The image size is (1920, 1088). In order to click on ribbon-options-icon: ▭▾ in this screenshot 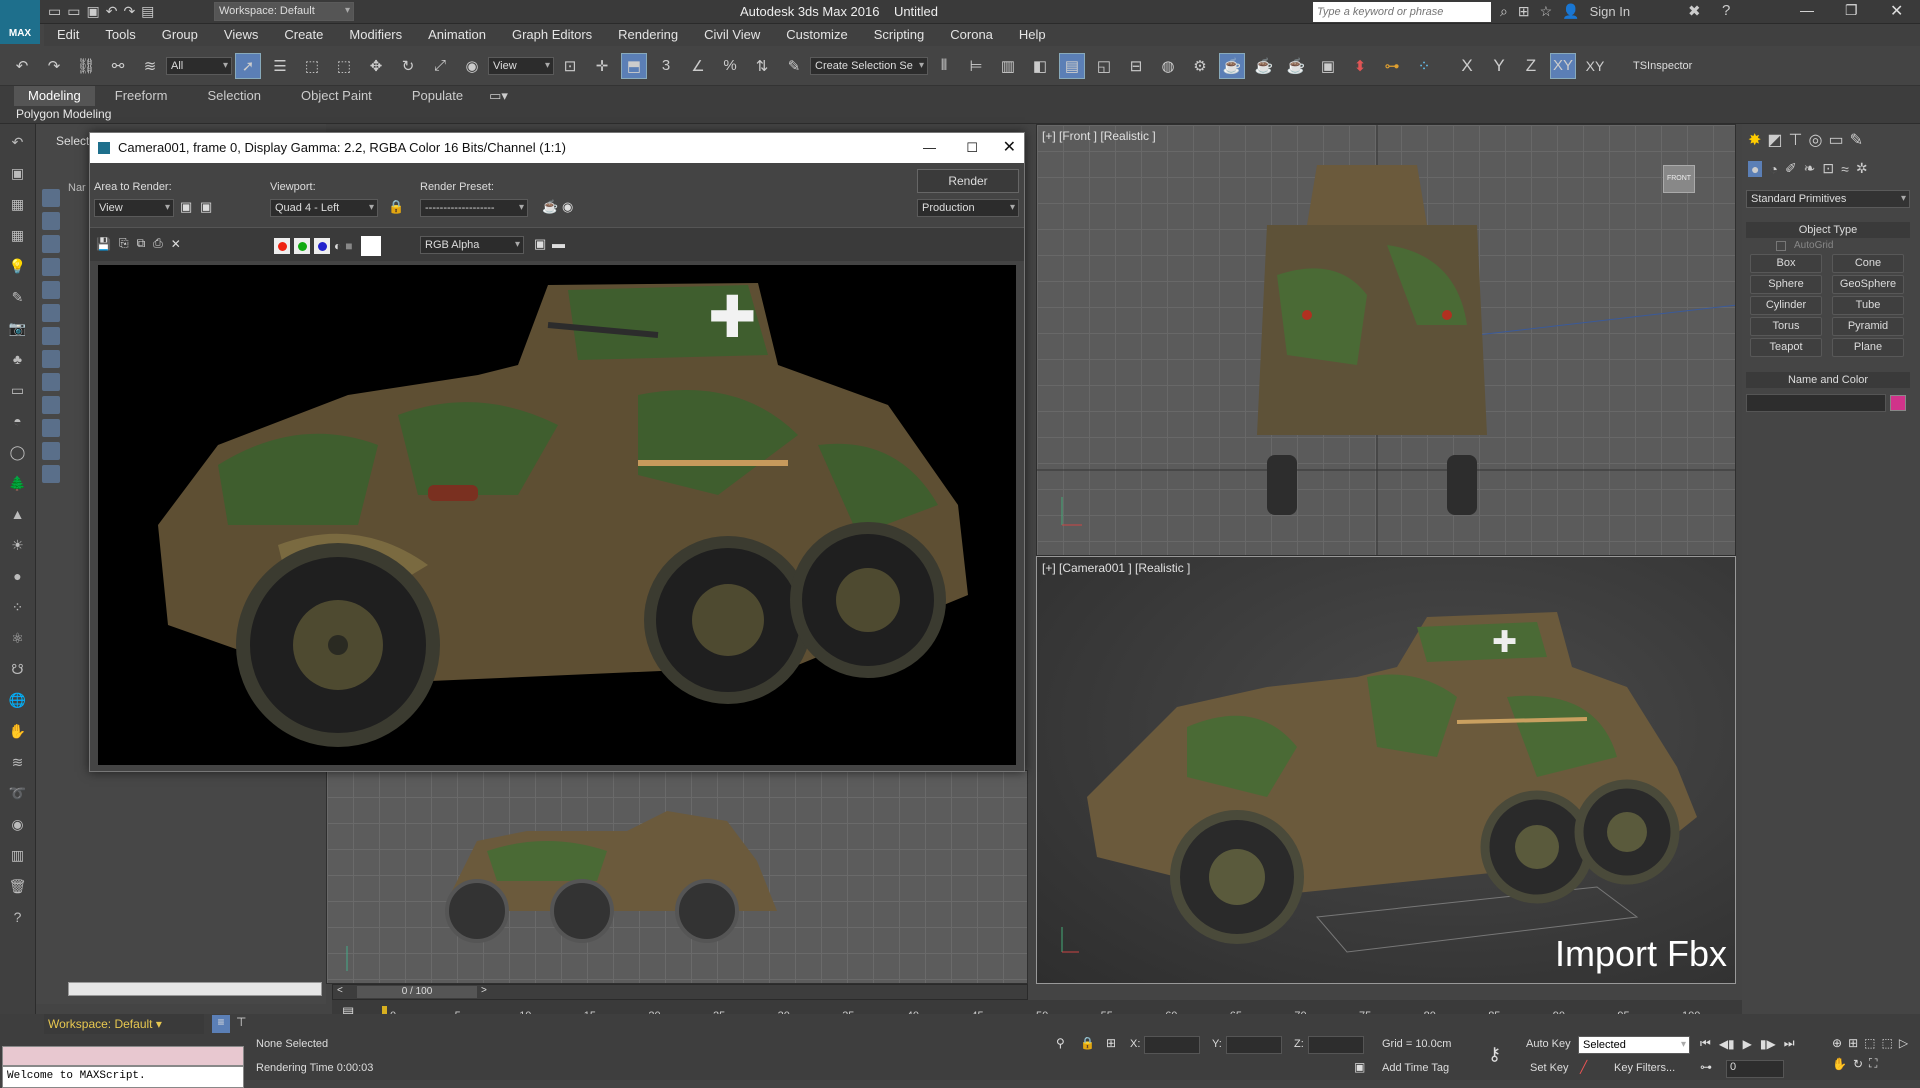, I will do `click(498, 96)`.